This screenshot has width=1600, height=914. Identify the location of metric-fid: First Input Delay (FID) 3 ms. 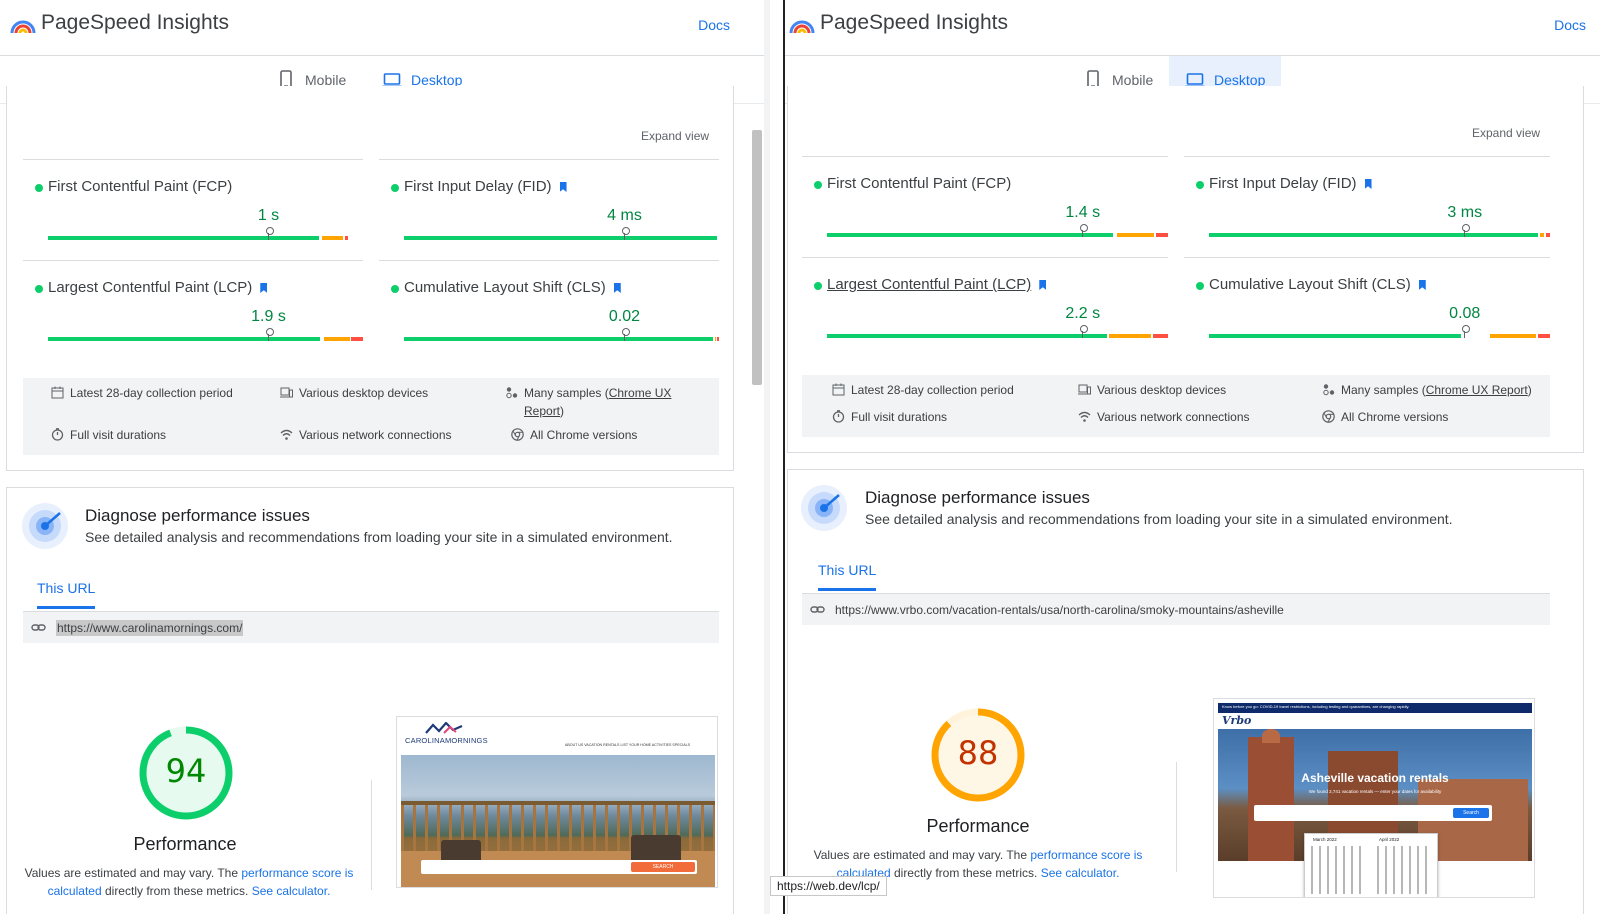
(1367, 206).